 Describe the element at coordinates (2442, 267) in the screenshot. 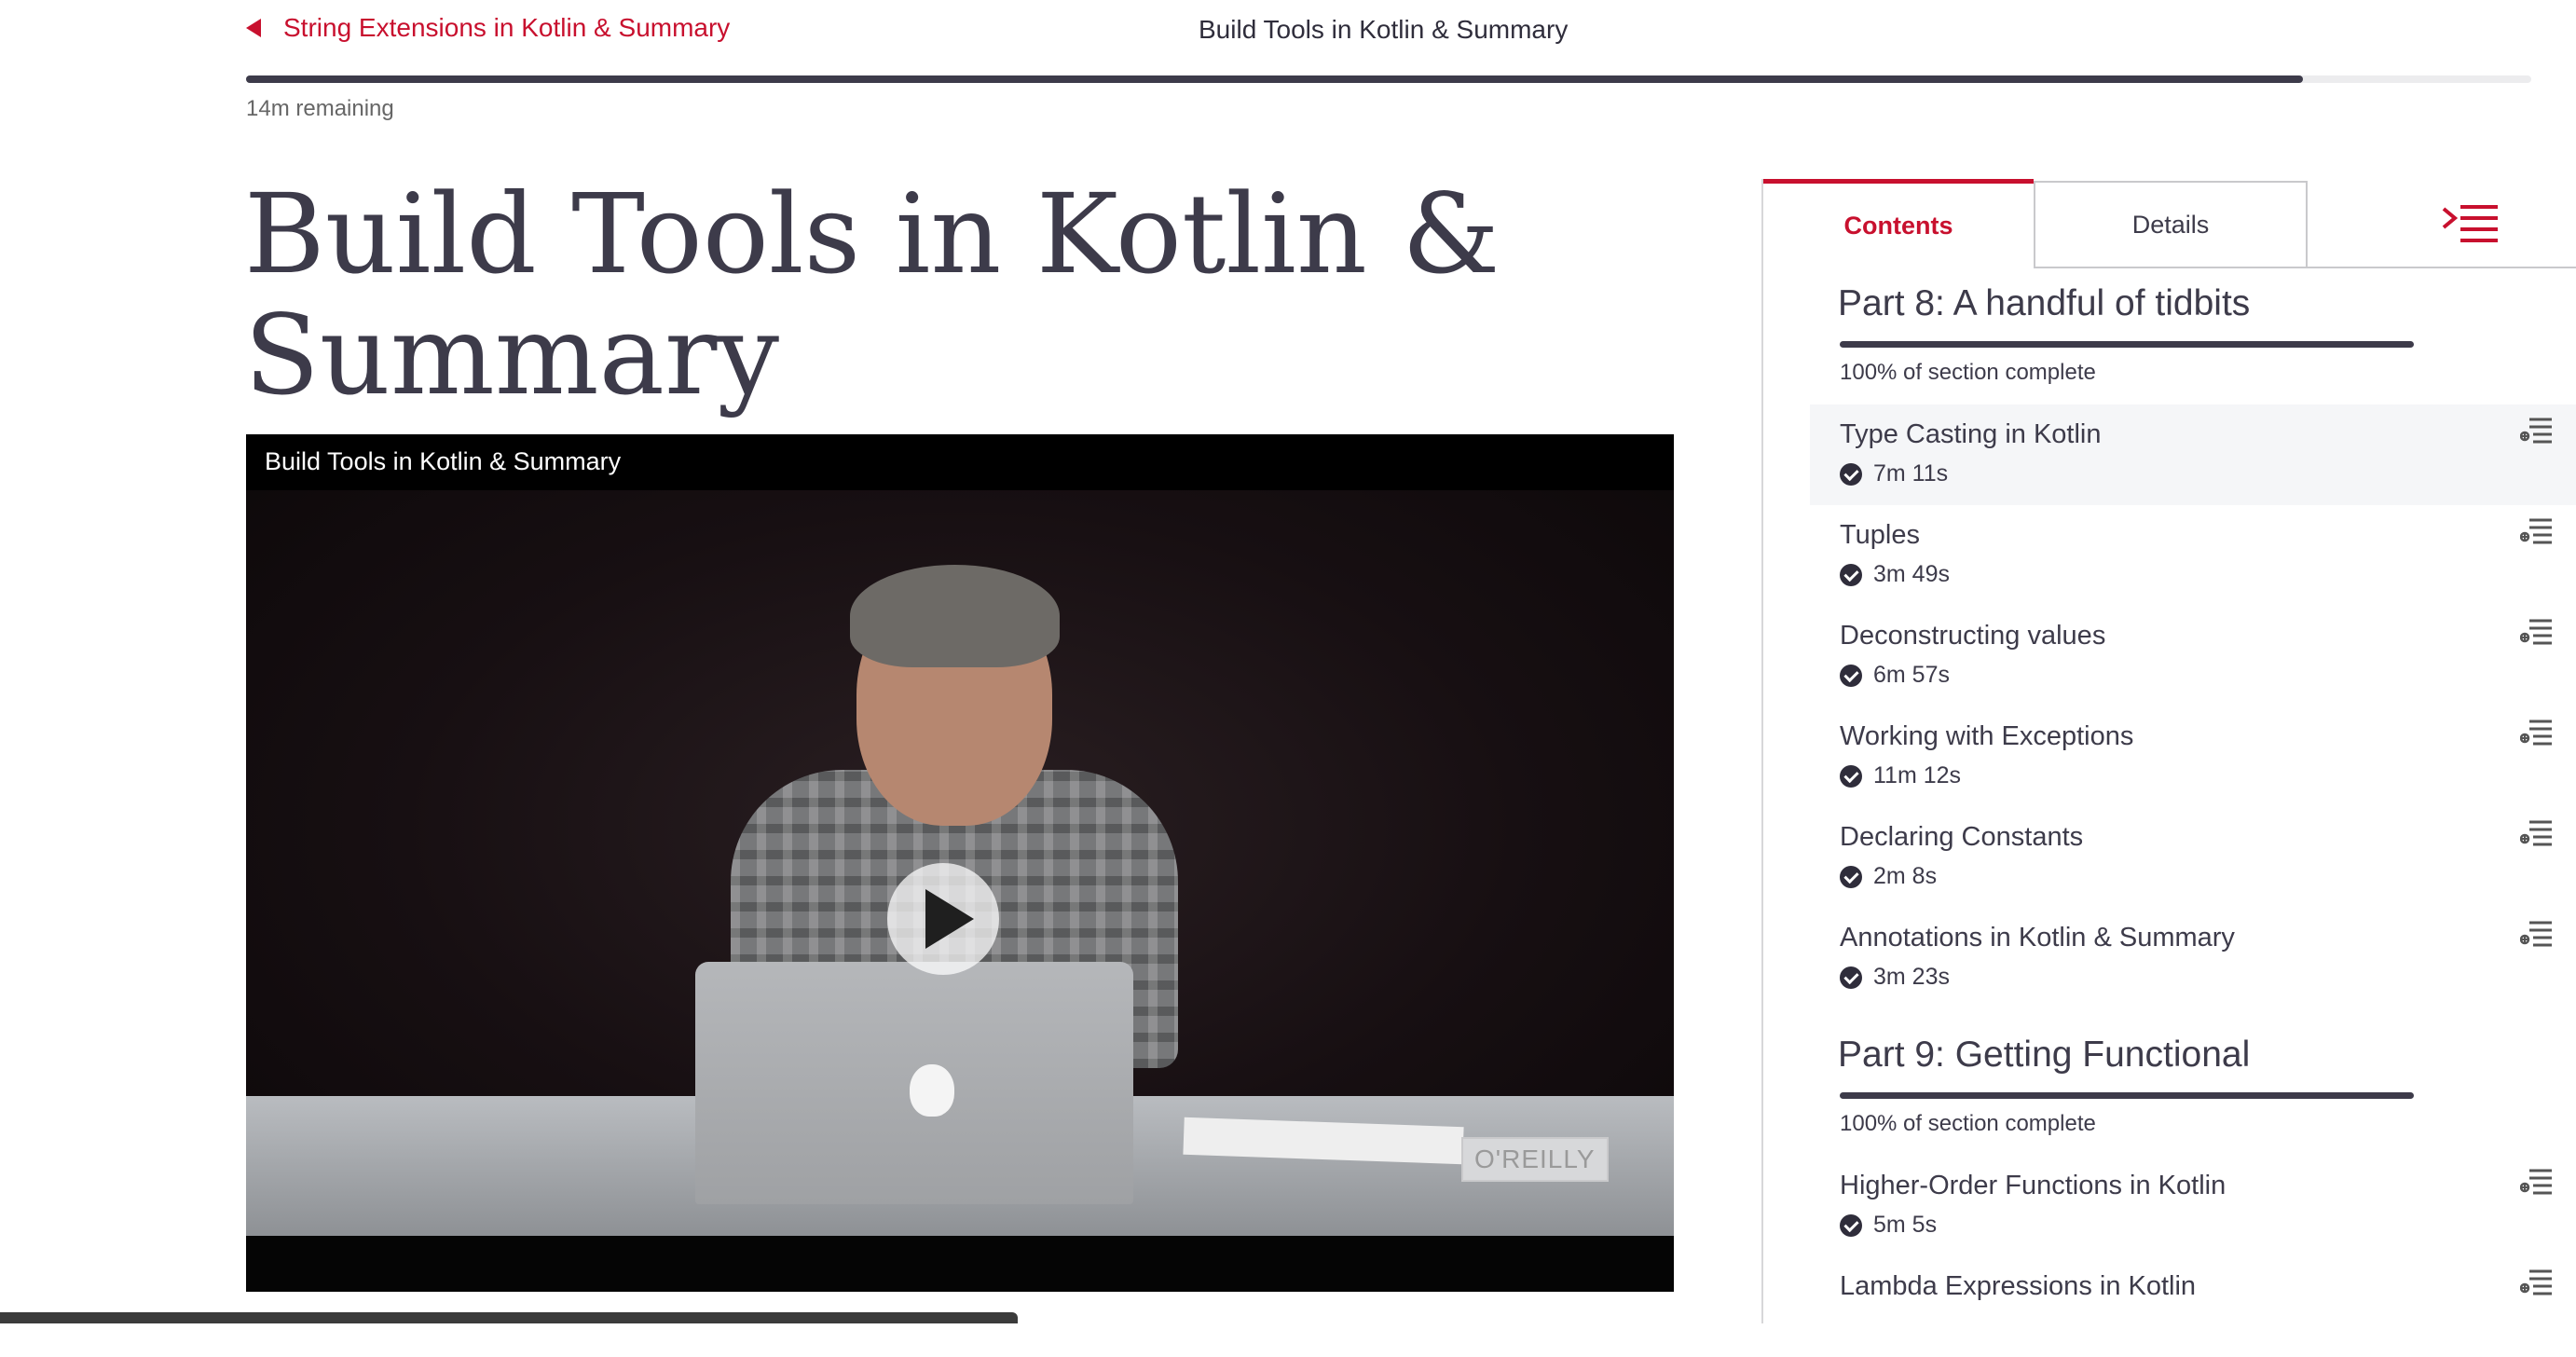

I see `tabs-divider` at that location.